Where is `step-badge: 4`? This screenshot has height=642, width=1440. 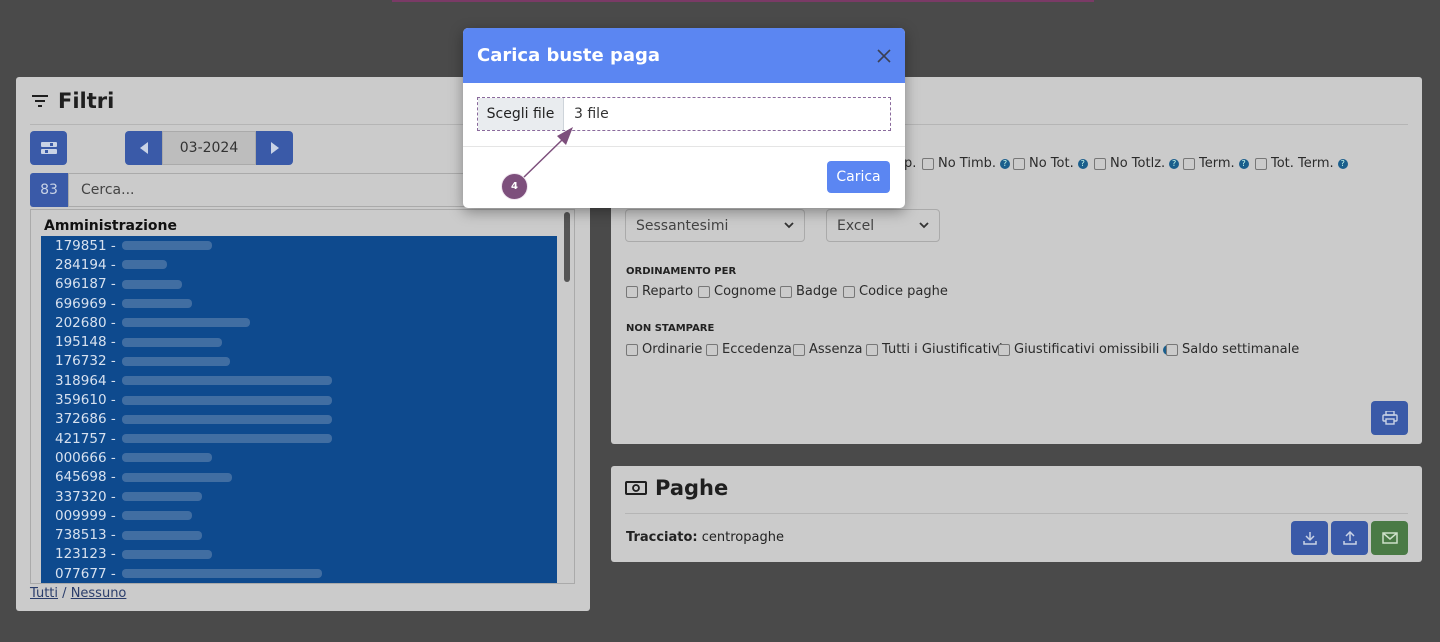 step-badge: 4 is located at coordinates (514, 186).